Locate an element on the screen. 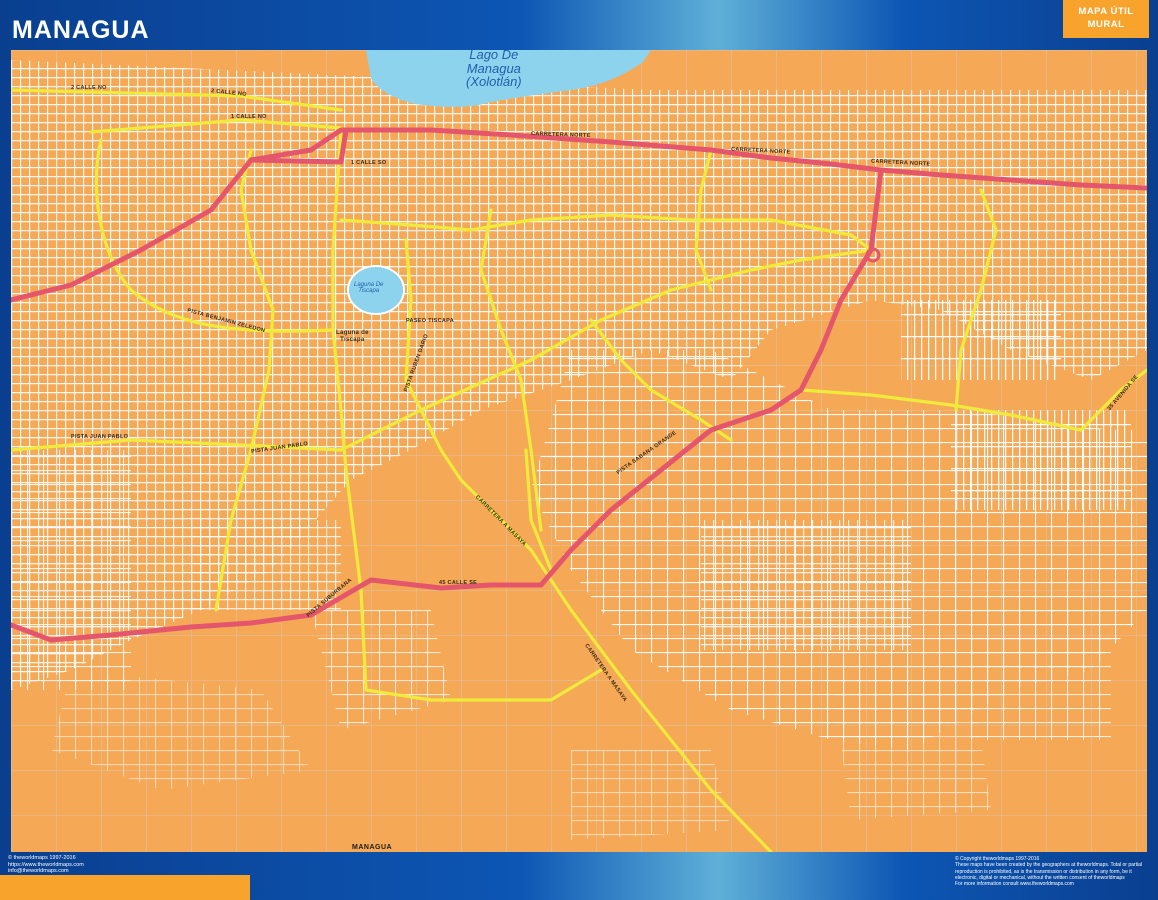 This screenshot has width=1158, height=900. road-label: PASEO TISCAPA is located at coordinates (430, 321).